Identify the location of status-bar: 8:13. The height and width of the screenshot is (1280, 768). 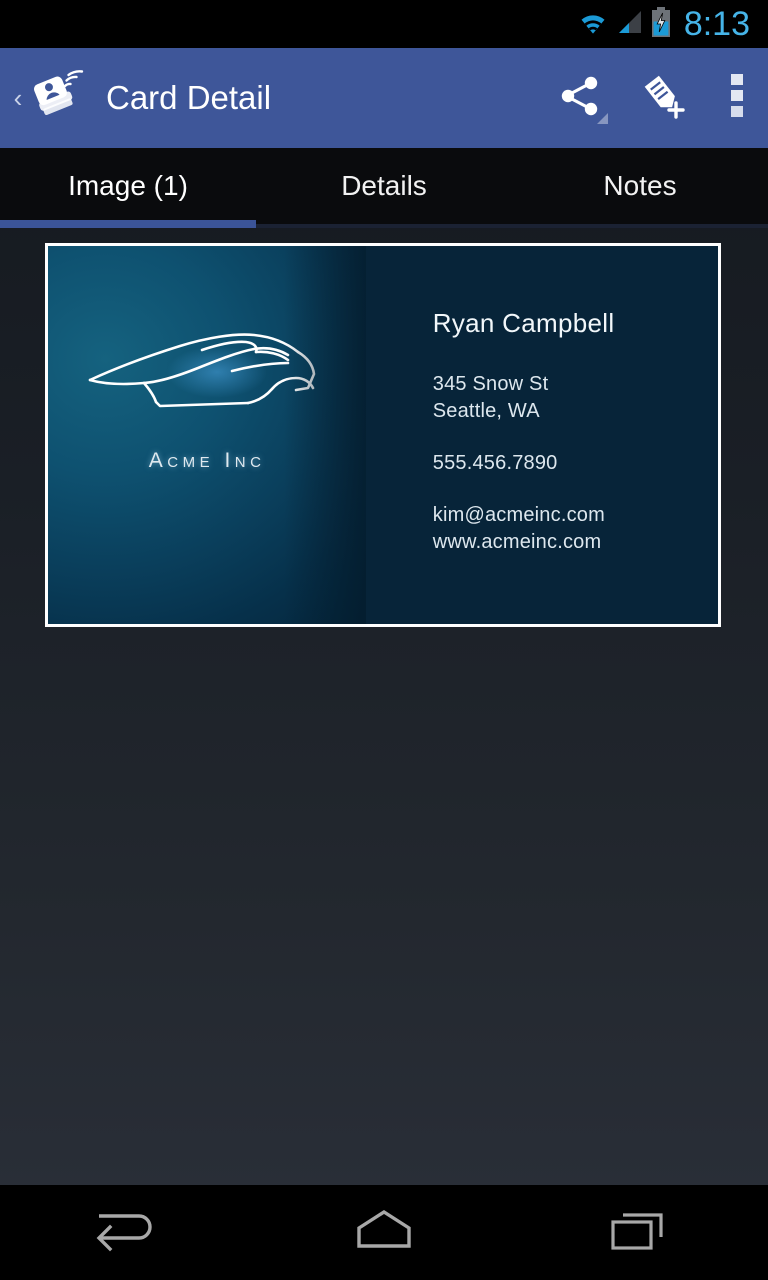
(384, 24).